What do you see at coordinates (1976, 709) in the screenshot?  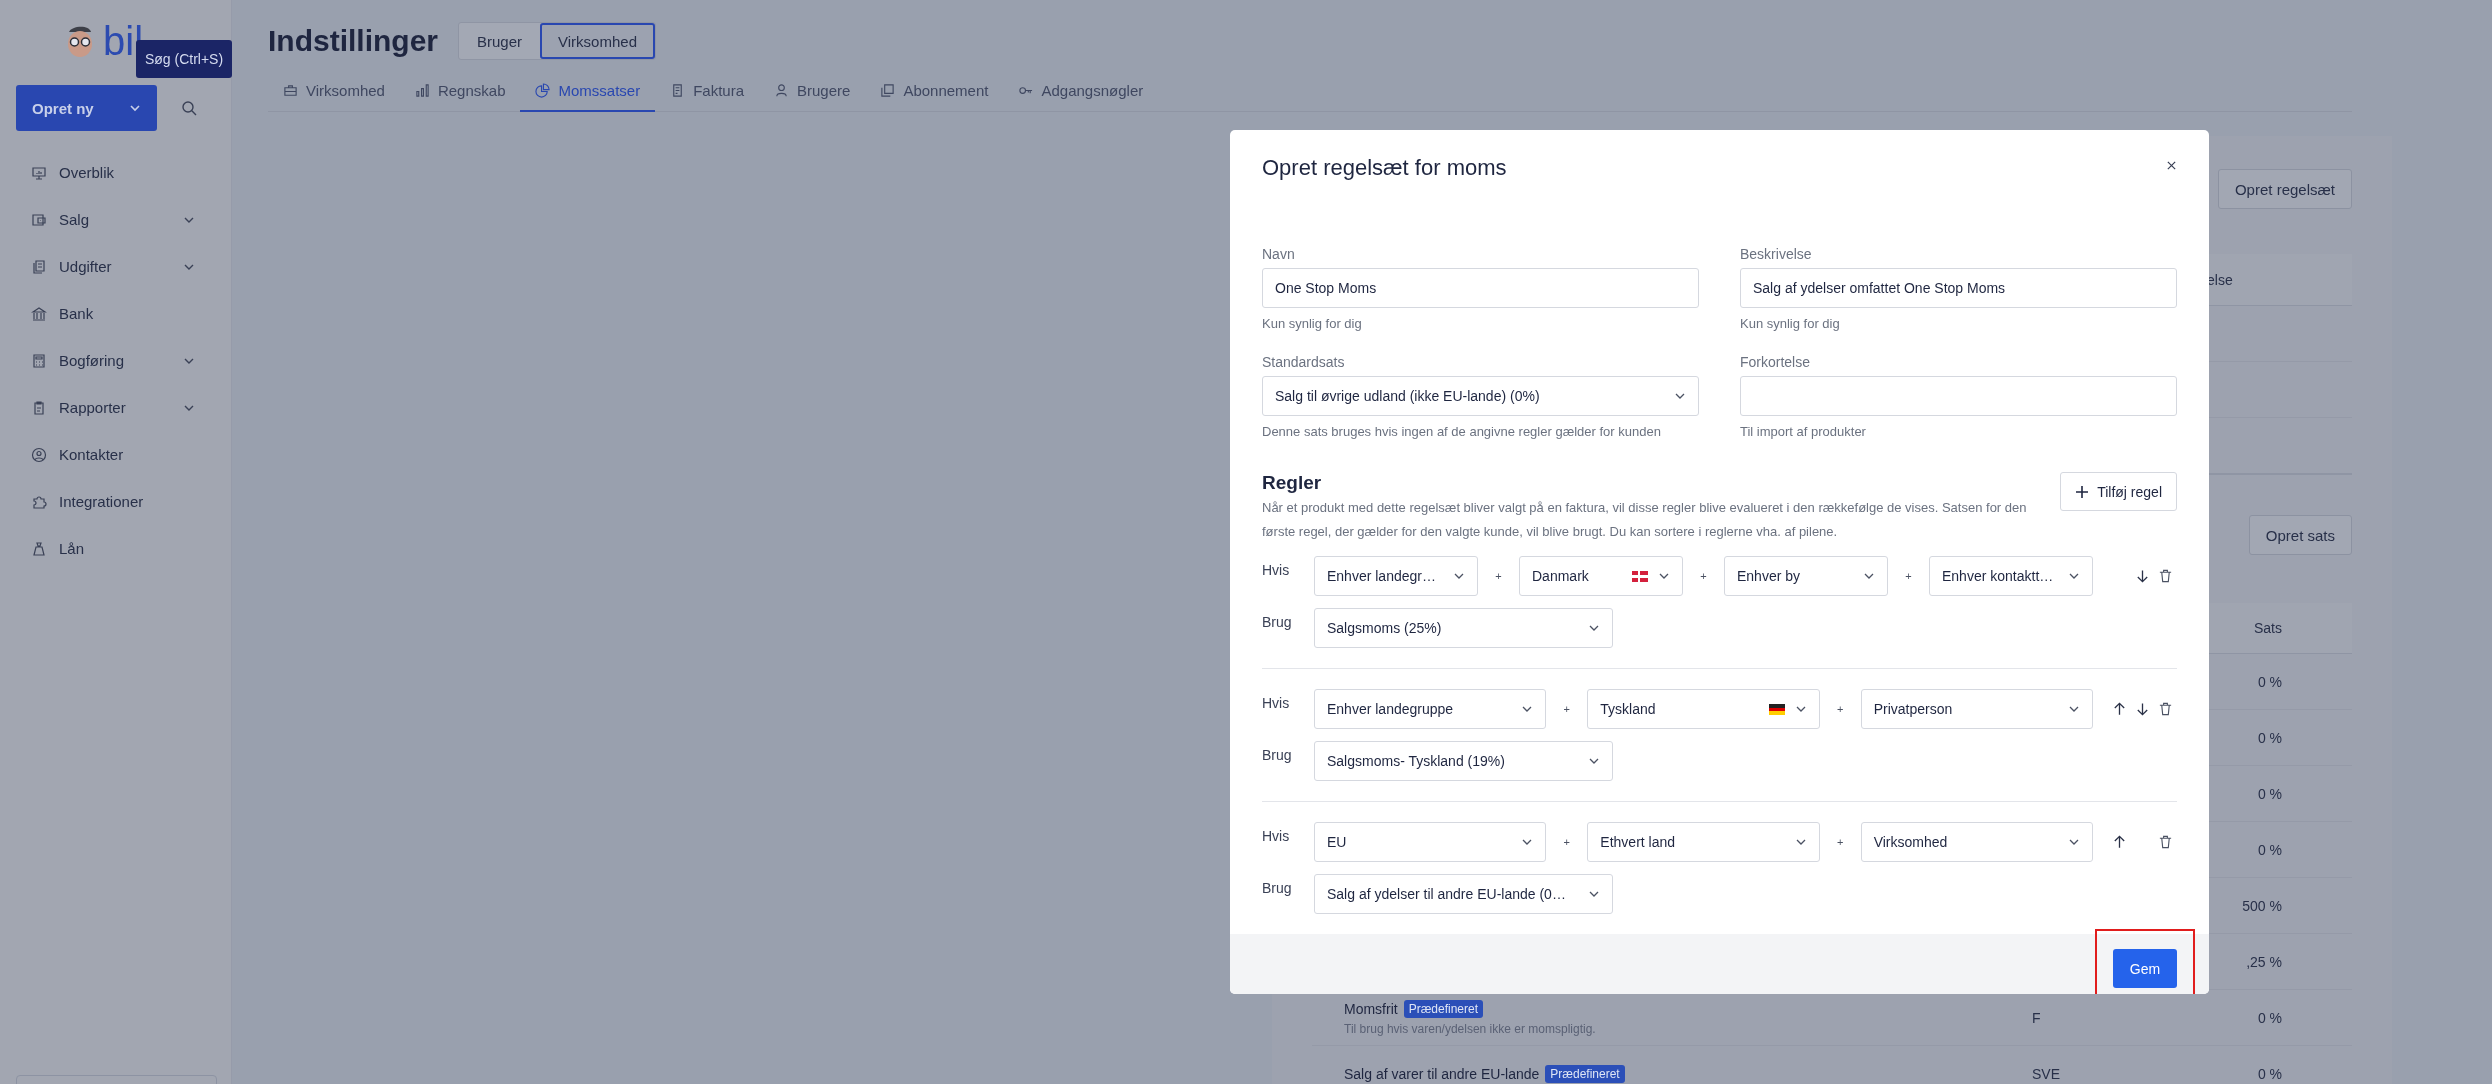 I see `select-field: Privatperson` at bounding box center [1976, 709].